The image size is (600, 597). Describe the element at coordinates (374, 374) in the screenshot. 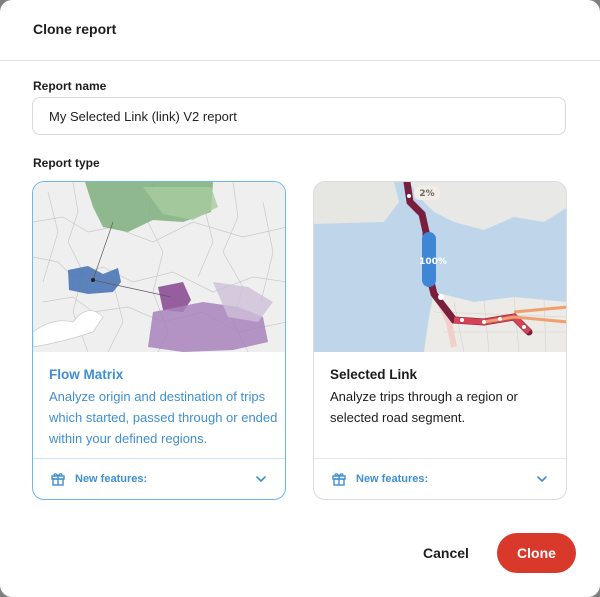

I see `selected-link-title: Selected Link` at that location.